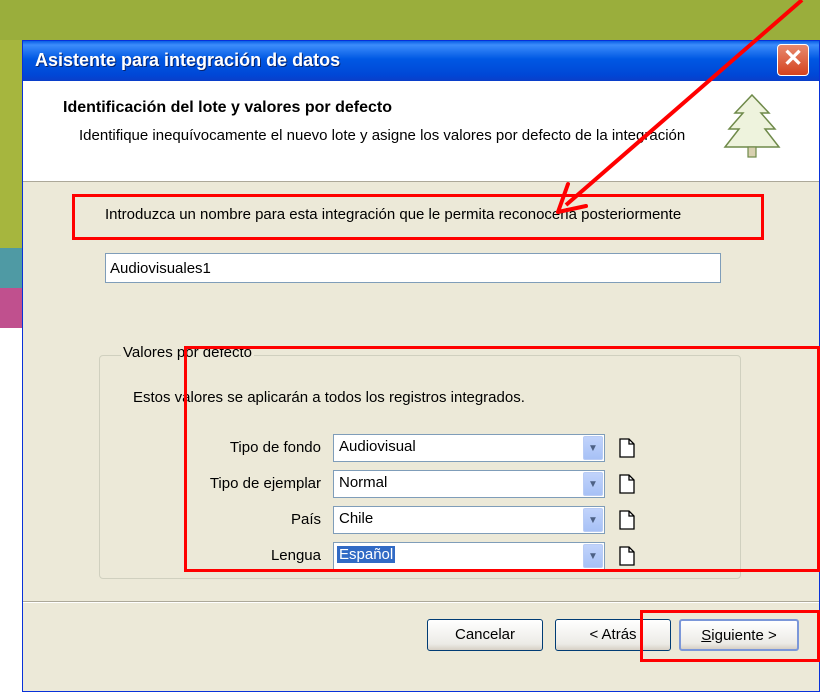 This screenshot has height=692, width=820. I want to click on background-band-green, so click(11, 145).